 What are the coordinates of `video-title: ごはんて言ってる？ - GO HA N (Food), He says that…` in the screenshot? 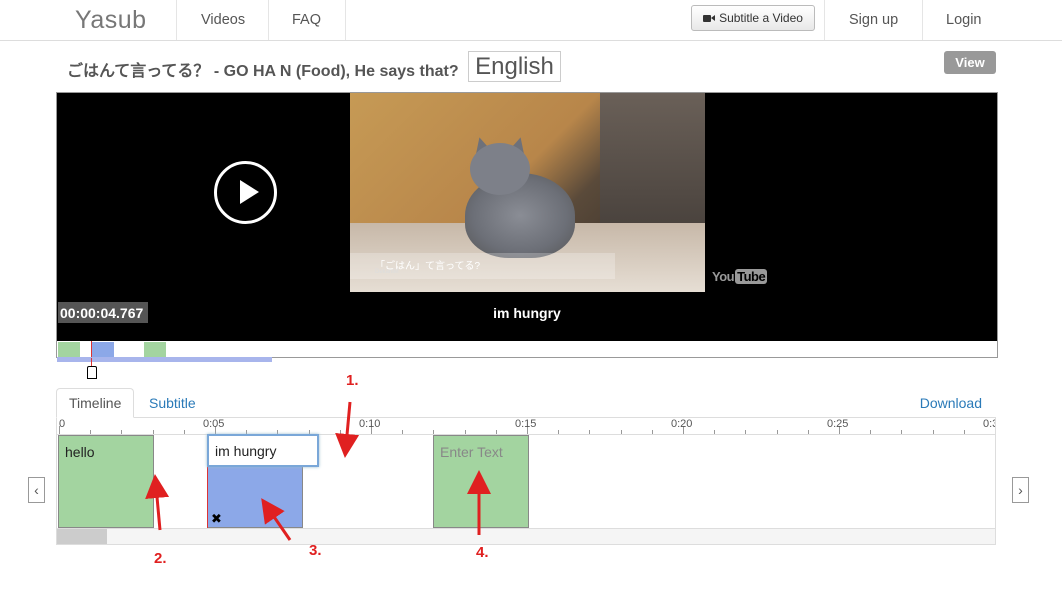 It's located at (263, 71).